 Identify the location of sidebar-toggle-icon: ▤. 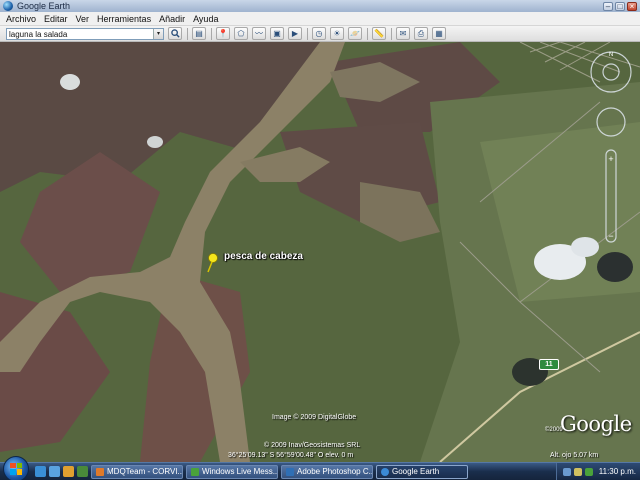
(199, 33).